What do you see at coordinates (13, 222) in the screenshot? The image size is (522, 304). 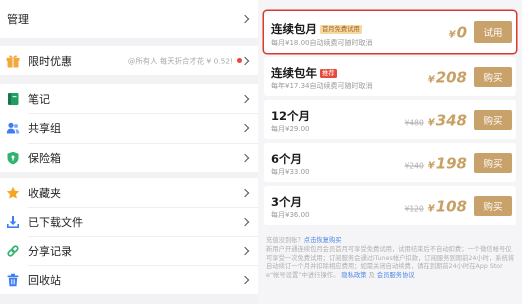 I see `download-icon` at bounding box center [13, 222].